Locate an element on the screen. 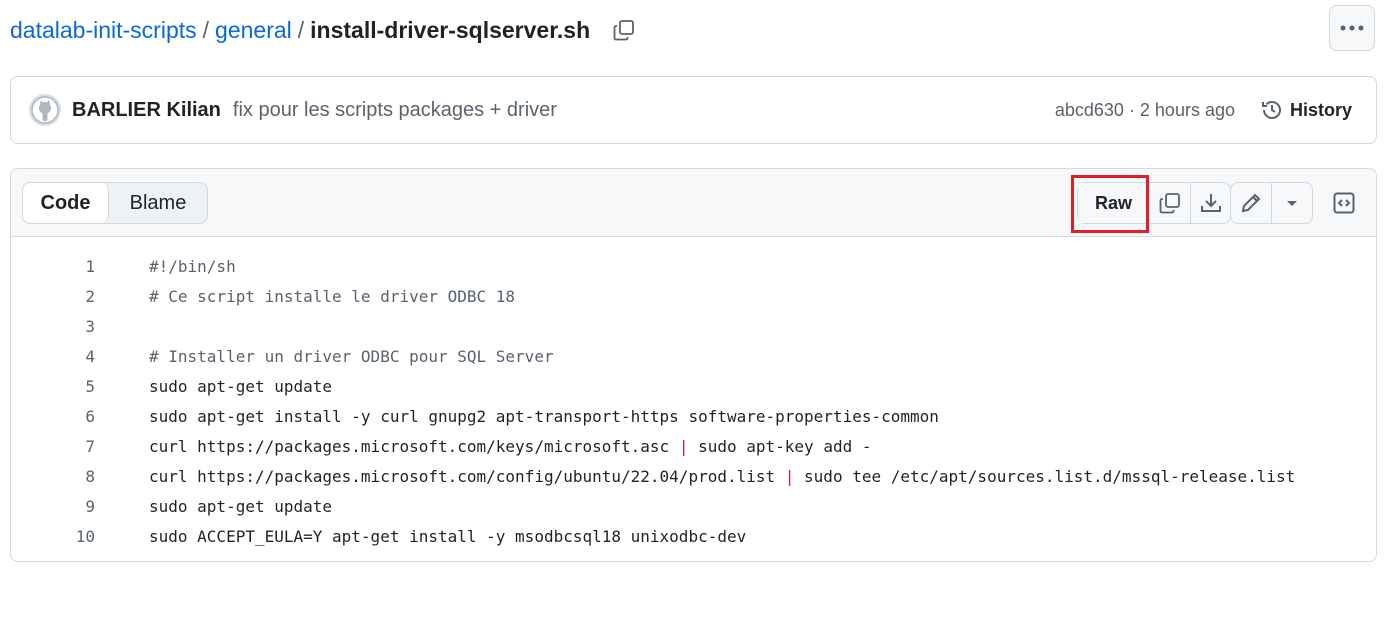  line-number: 3 is located at coordinates (53, 326).